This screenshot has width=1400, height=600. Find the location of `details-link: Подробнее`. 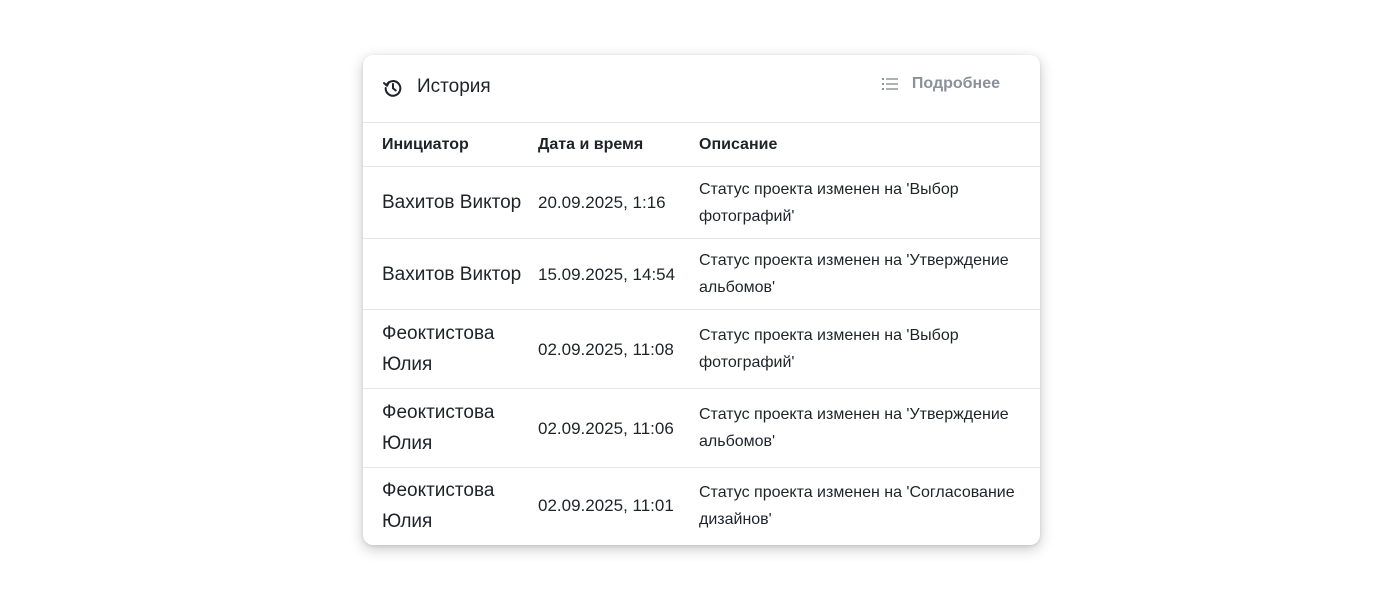

details-link: Подробнее is located at coordinates (940, 84).